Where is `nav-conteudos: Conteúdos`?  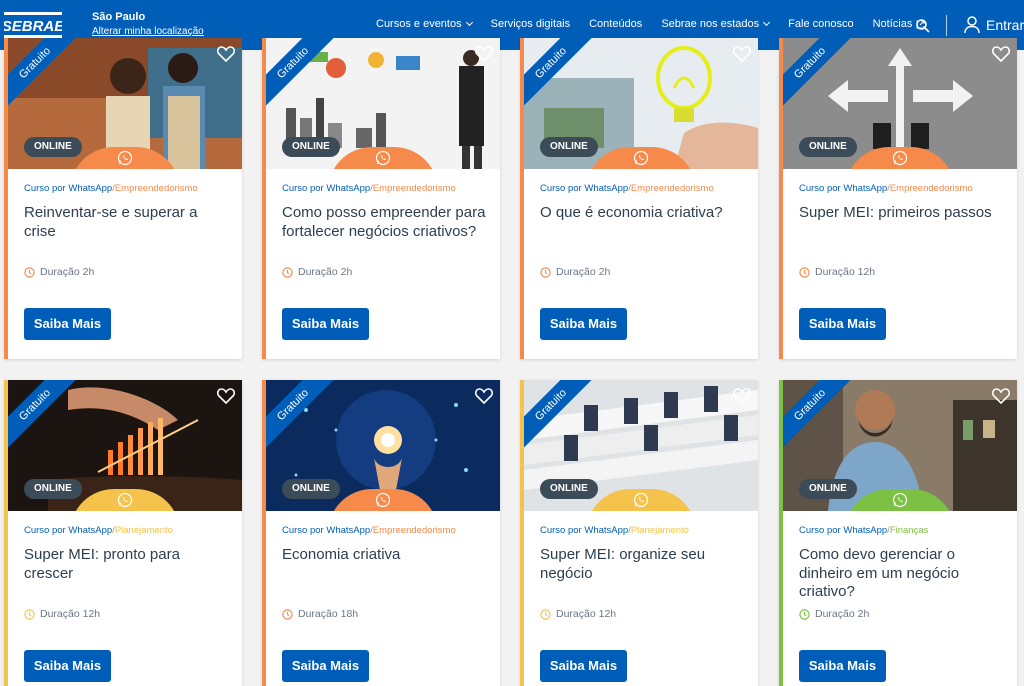
nav-conteudos: Conteúdos is located at coordinates (615, 24).